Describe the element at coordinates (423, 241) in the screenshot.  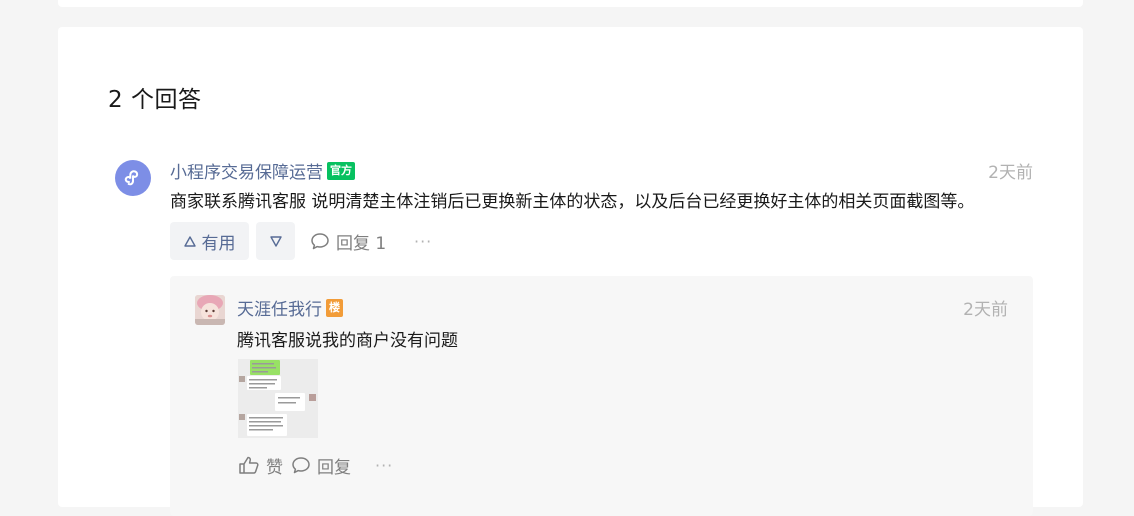
I see `more-options-button: ···` at that location.